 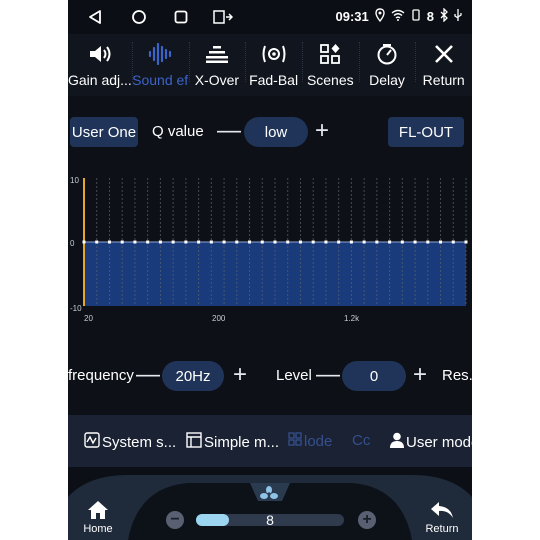 I want to click on q-decrease-button: —, so click(x=229, y=131).